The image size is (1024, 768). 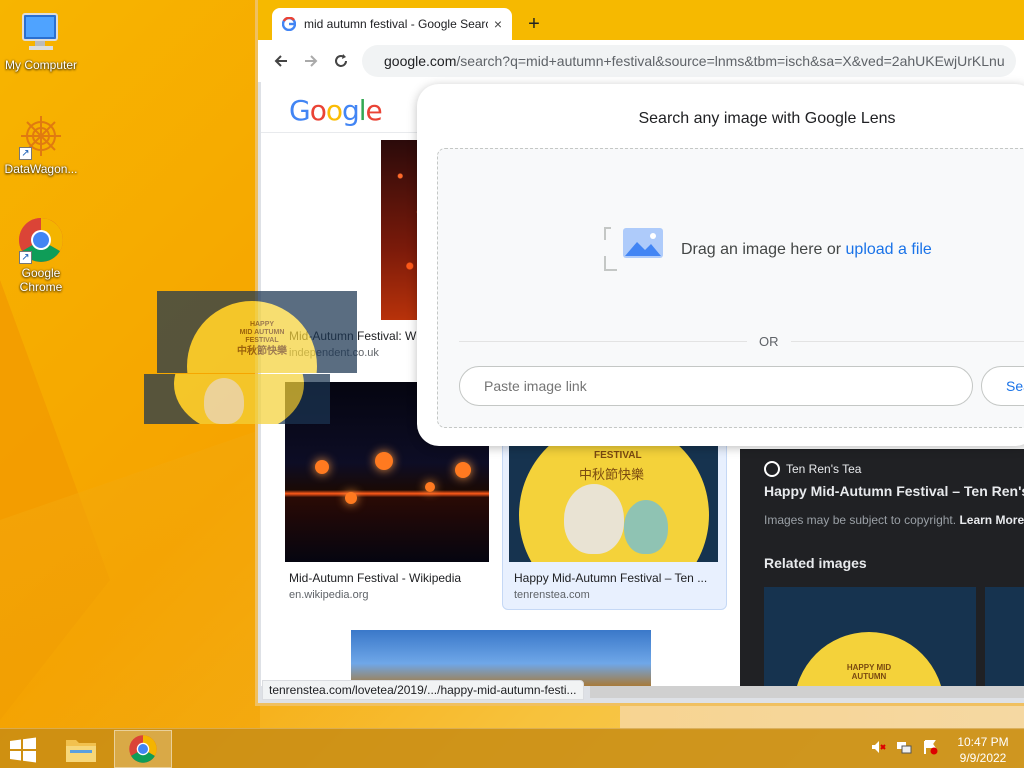 What do you see at coordinates (889, 249) in the screenshot?
I see `upload-file-link: upload a file` at bounding box center [889, 249].